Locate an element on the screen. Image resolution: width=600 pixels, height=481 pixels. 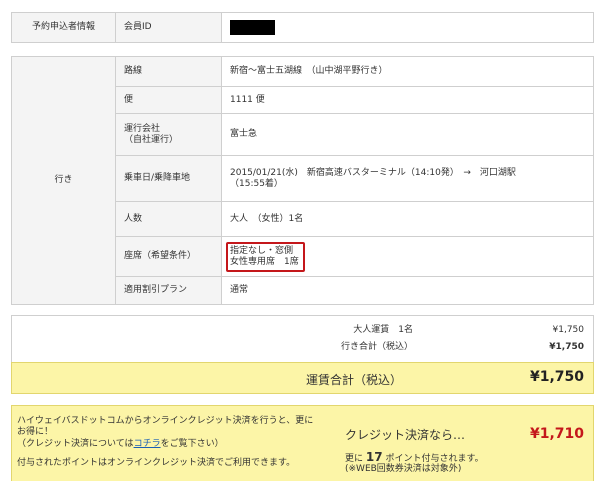
member-row: 予約申込者情報 会員ID is located at coordinates (302, 27).